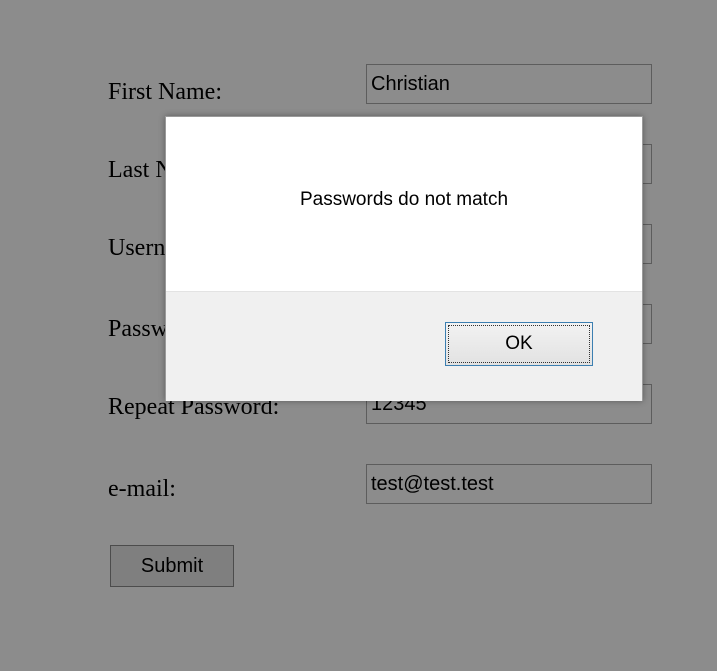 The image size is (717, 671). Describe the element at coordinates (404, 346) in the screenshot. I see `alert-footer: OK` at that location.